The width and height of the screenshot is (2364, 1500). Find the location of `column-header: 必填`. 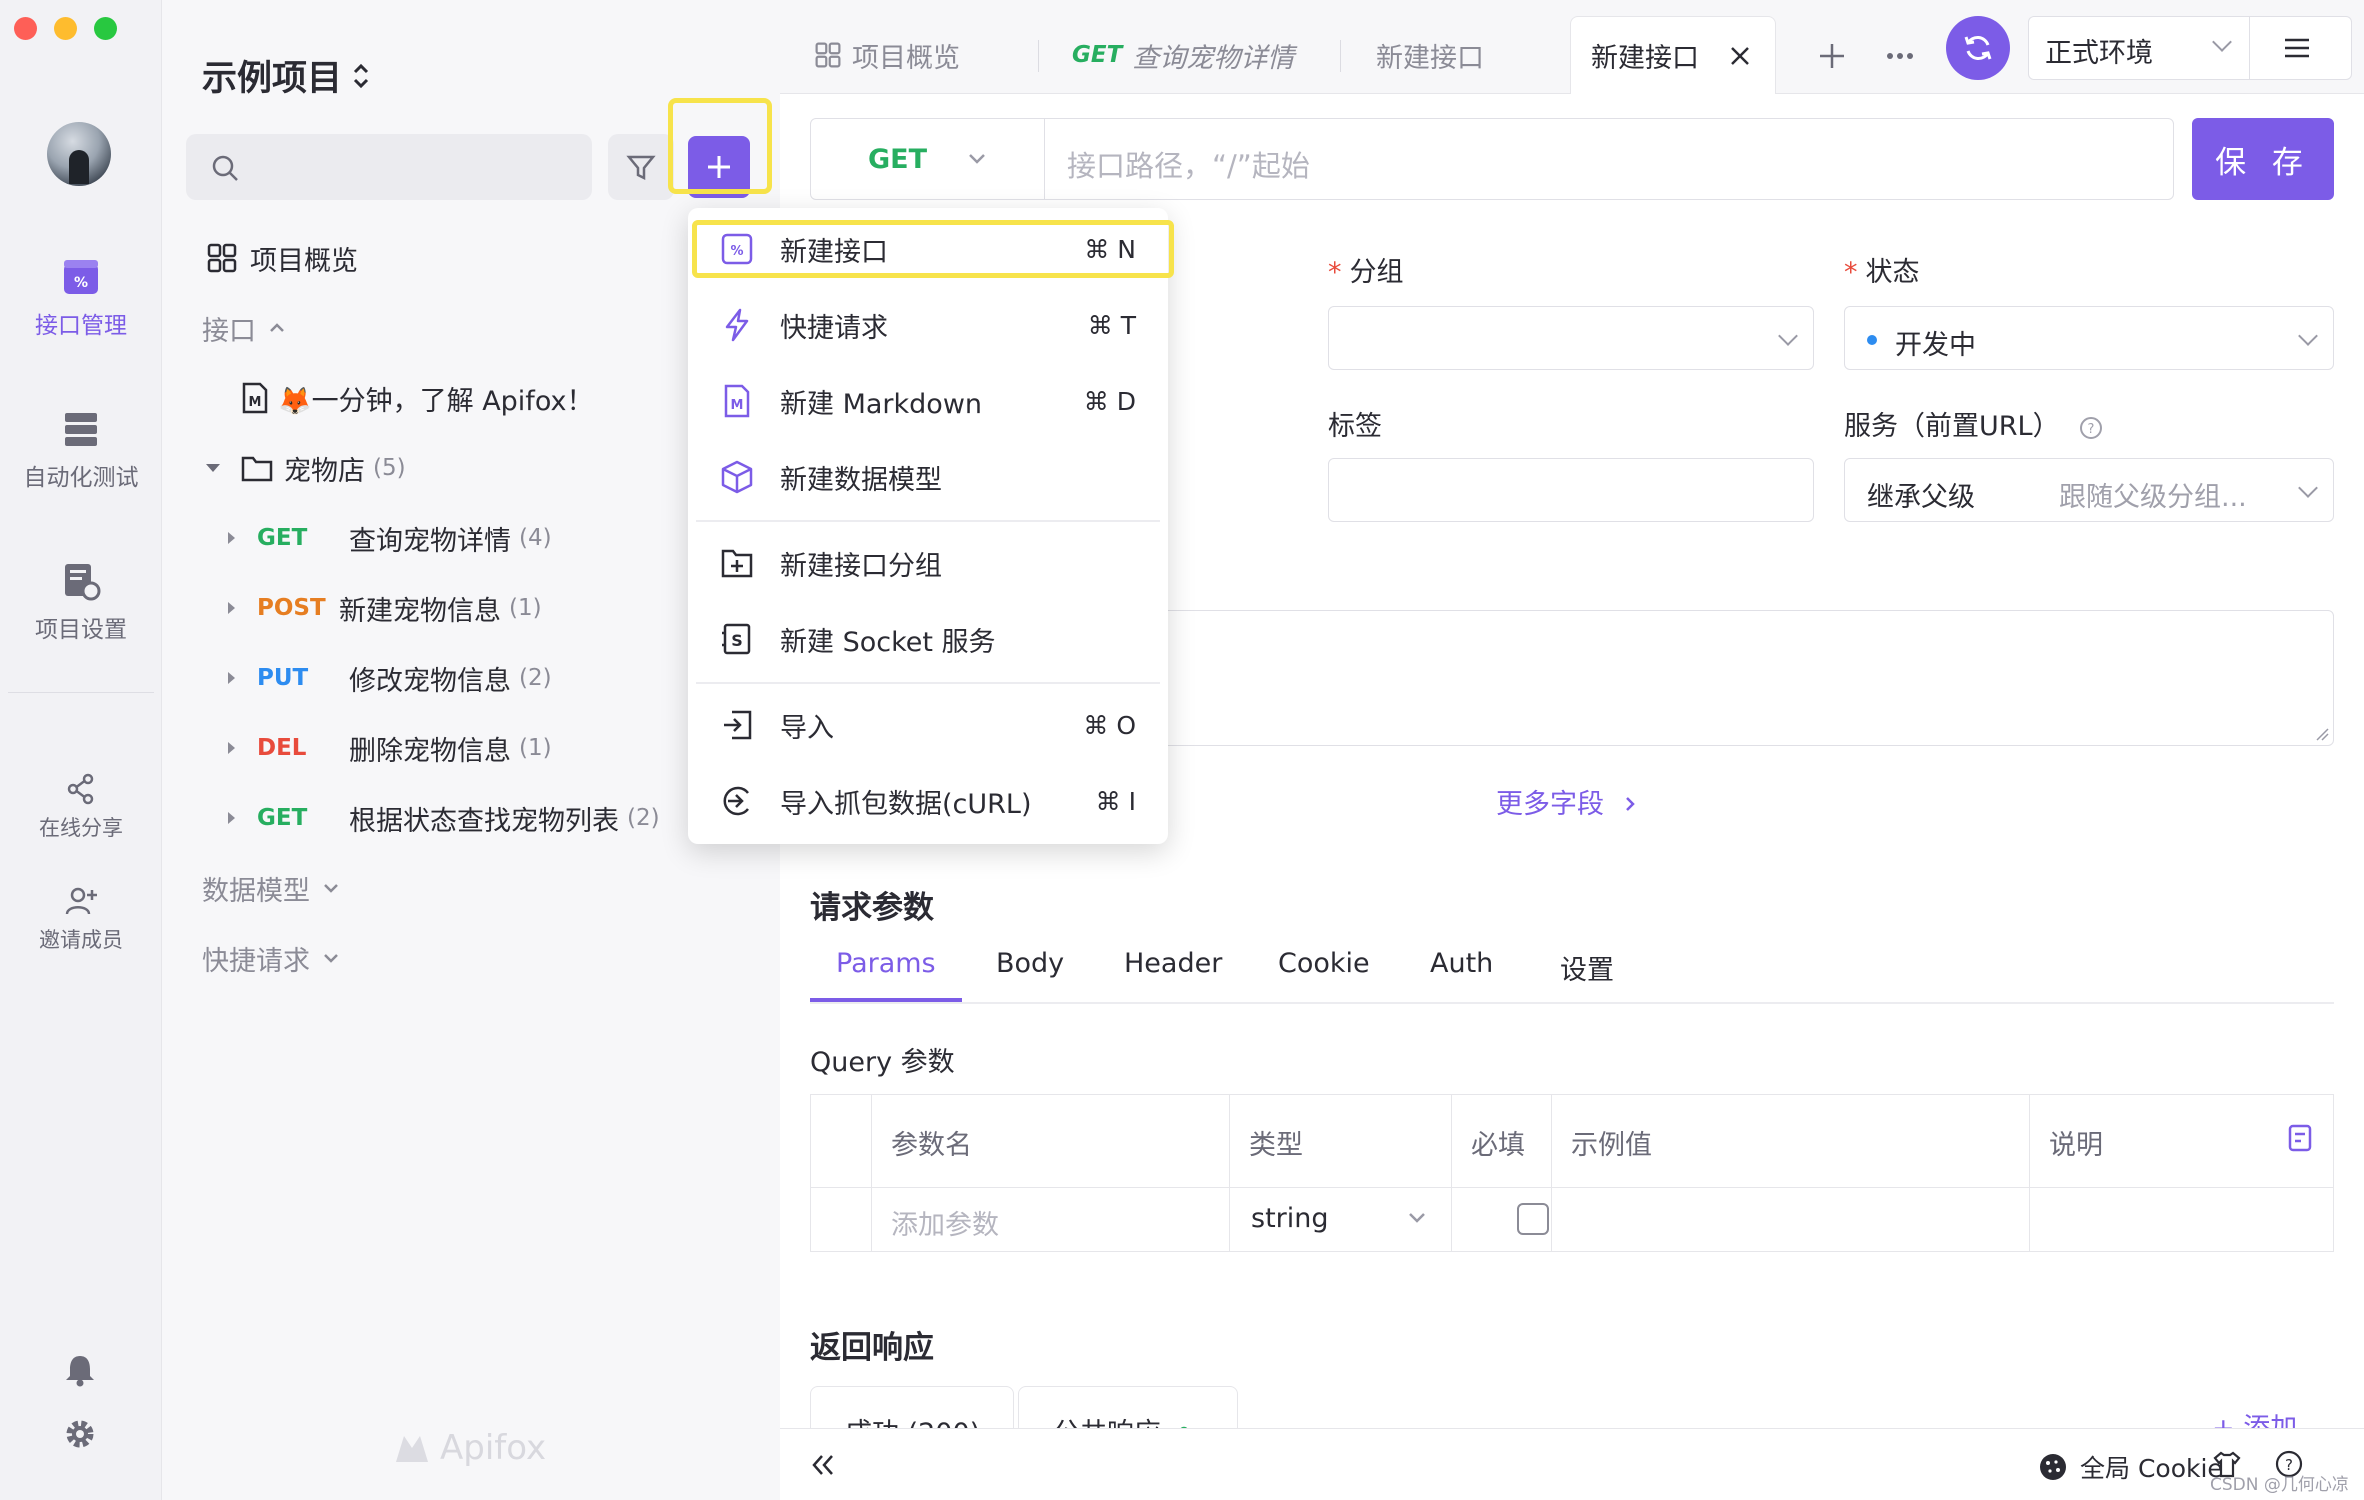

column-header: 必填 is located at coordinates (1498, 1145).